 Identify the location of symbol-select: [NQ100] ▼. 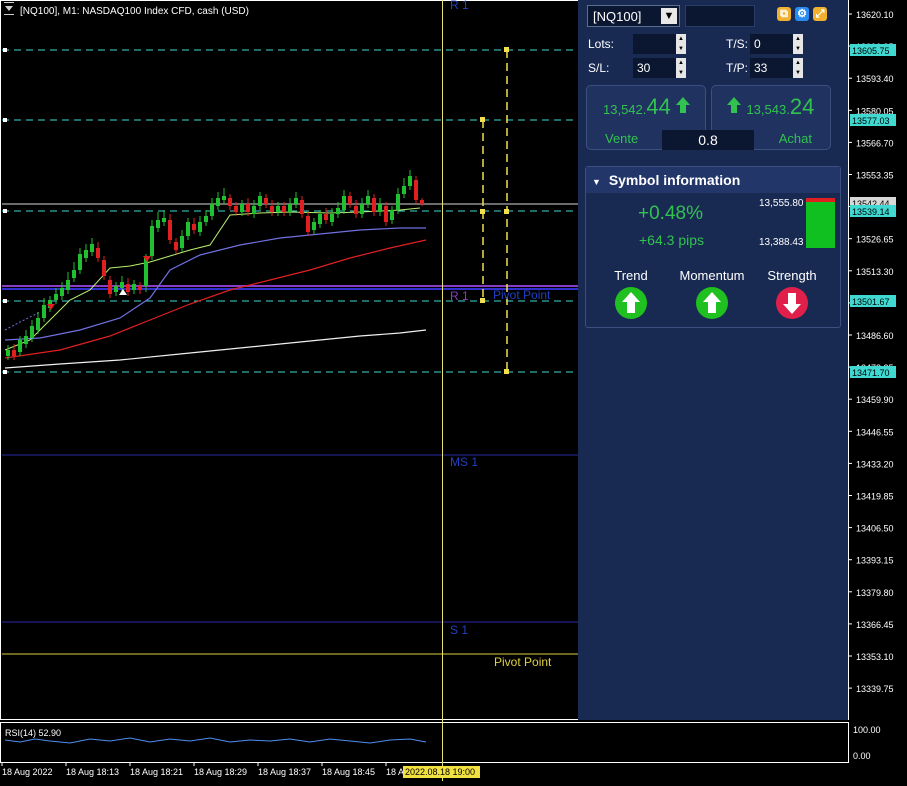
(633, 16).